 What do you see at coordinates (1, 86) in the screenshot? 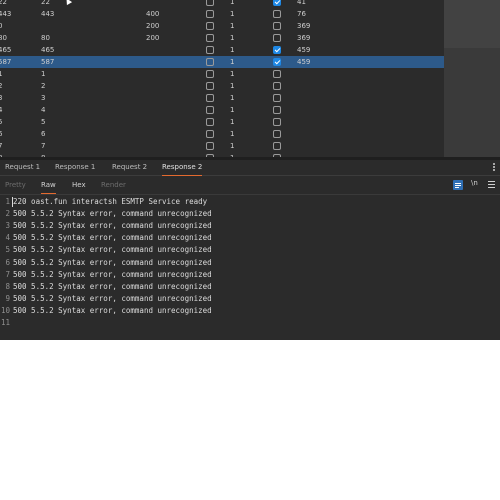
I see `row-index-cell: 2` at bounding box center [1, 86].